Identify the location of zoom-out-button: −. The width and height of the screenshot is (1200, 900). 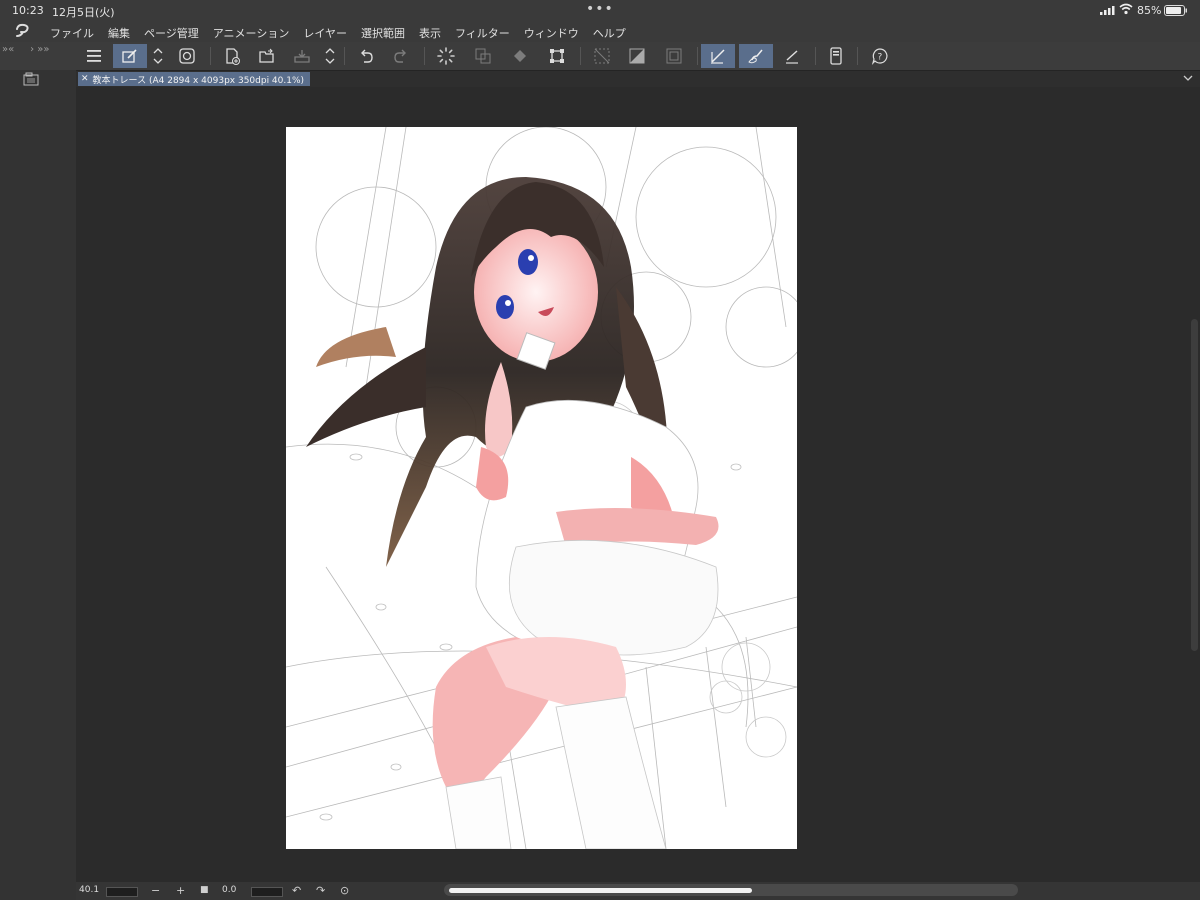
(155, 890).